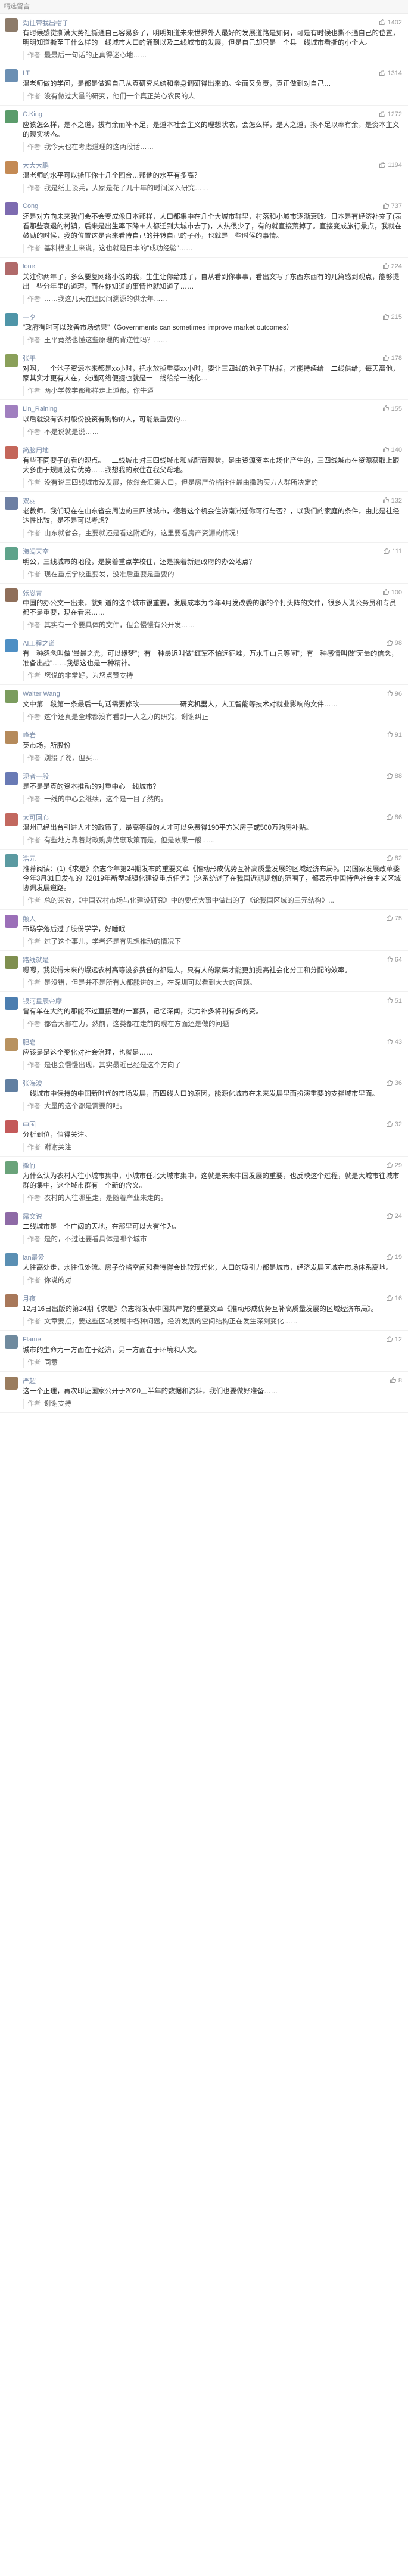 Image resolution: width=408 pixels, height=2576 pixels. What do you see at coordinates (212, 1024) in the screenshot?
I see `author-reply: 作者 都合大部在力，然前，这类都在走前的现在方面还是做的问题` at bounding box center [212, 1024].